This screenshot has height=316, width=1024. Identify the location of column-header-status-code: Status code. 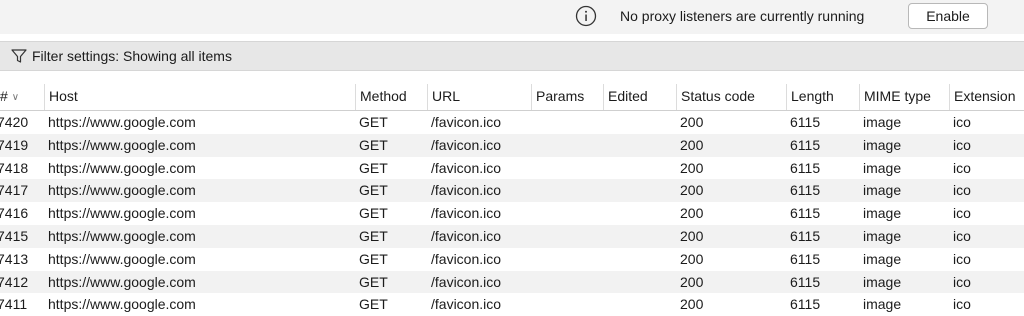
(731, 97).